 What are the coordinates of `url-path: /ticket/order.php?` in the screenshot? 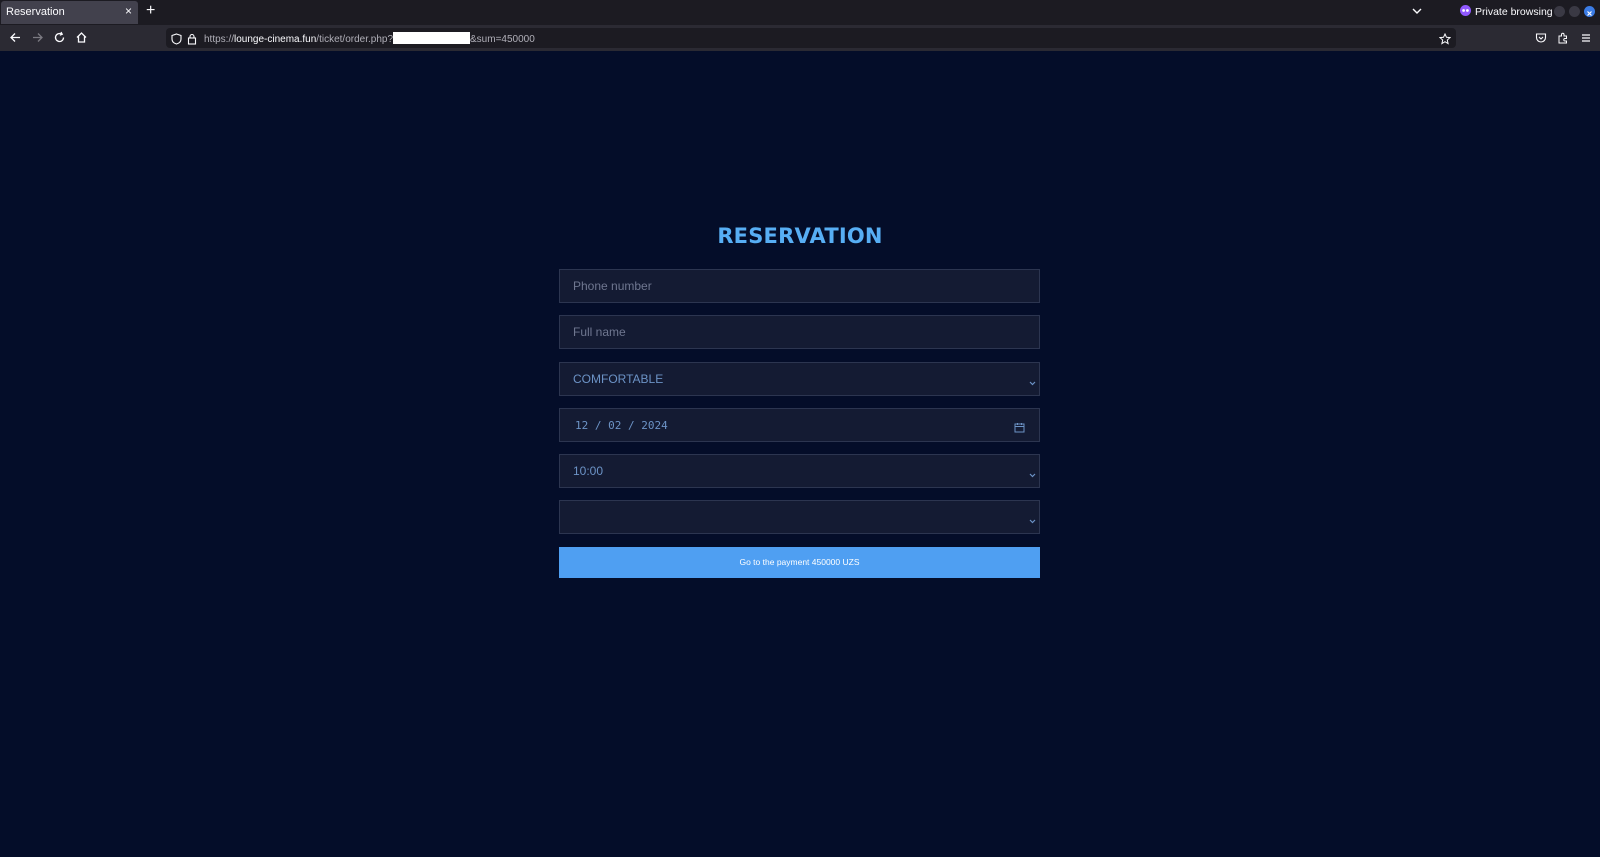 It's located at (355, 39).